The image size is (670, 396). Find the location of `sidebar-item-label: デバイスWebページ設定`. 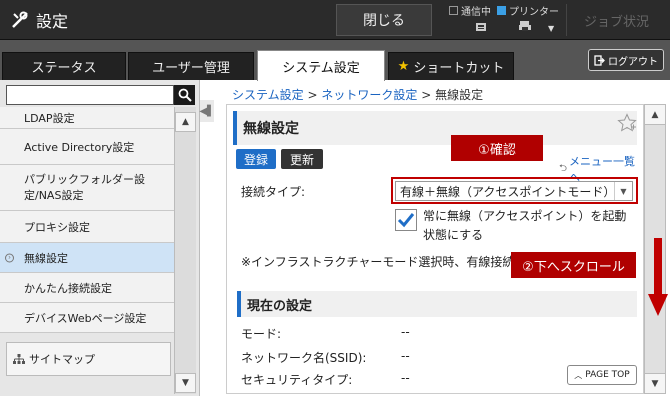

sidebar-item-label: デバイスWebページ設定 is located at coordinates (85, 318).